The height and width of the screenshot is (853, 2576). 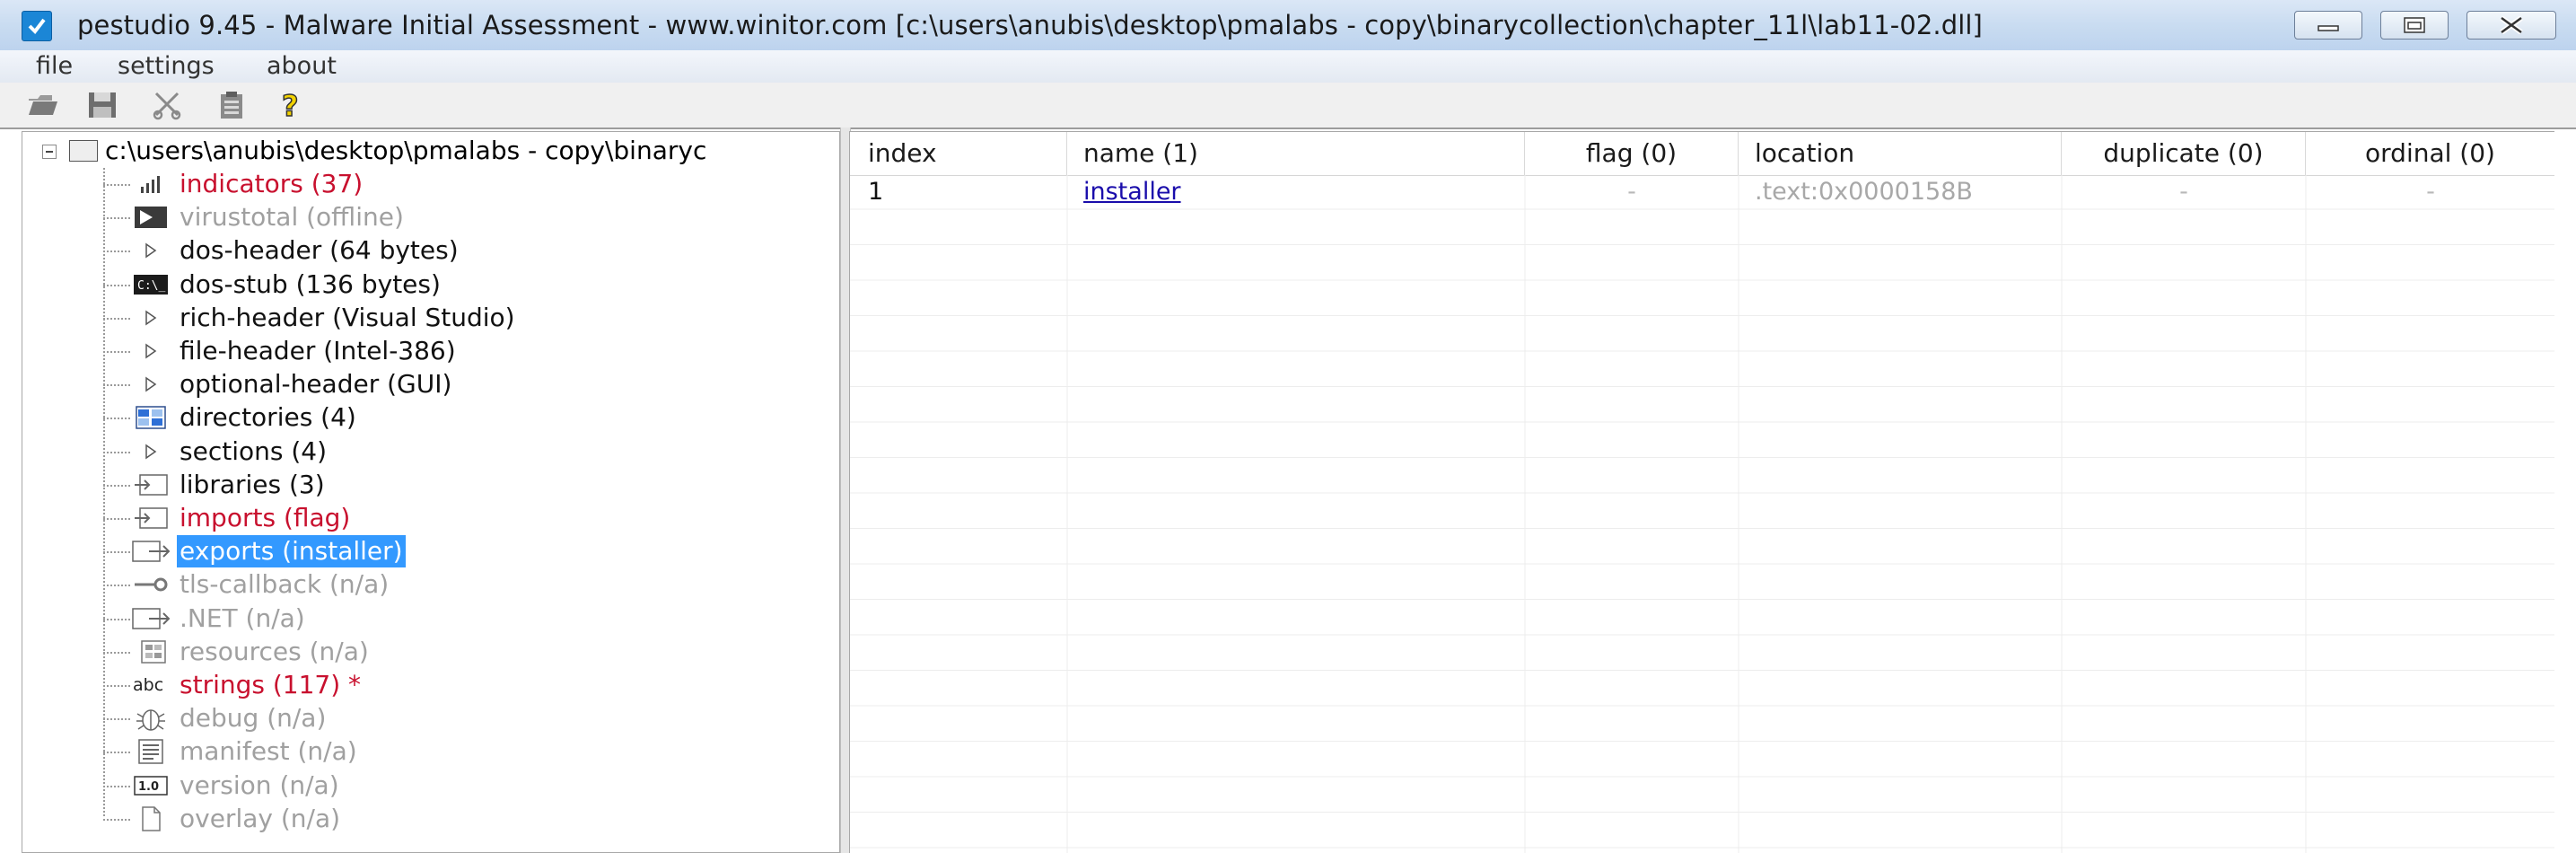 What do you see at coordinates (462, 652) in the screenshot?
I see `tree-item-resources: resources (n/a)` at bounding box center [462, 652].